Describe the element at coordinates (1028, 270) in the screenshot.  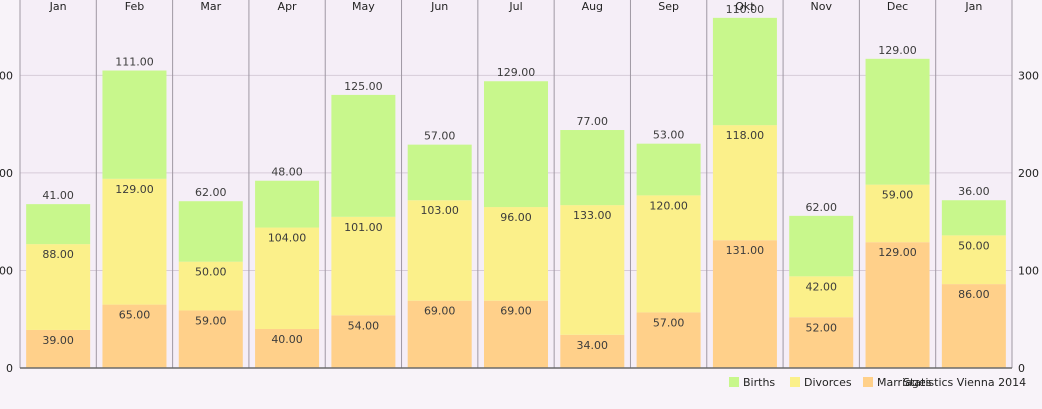
I see `y-tick-label-right: 100` at that location.